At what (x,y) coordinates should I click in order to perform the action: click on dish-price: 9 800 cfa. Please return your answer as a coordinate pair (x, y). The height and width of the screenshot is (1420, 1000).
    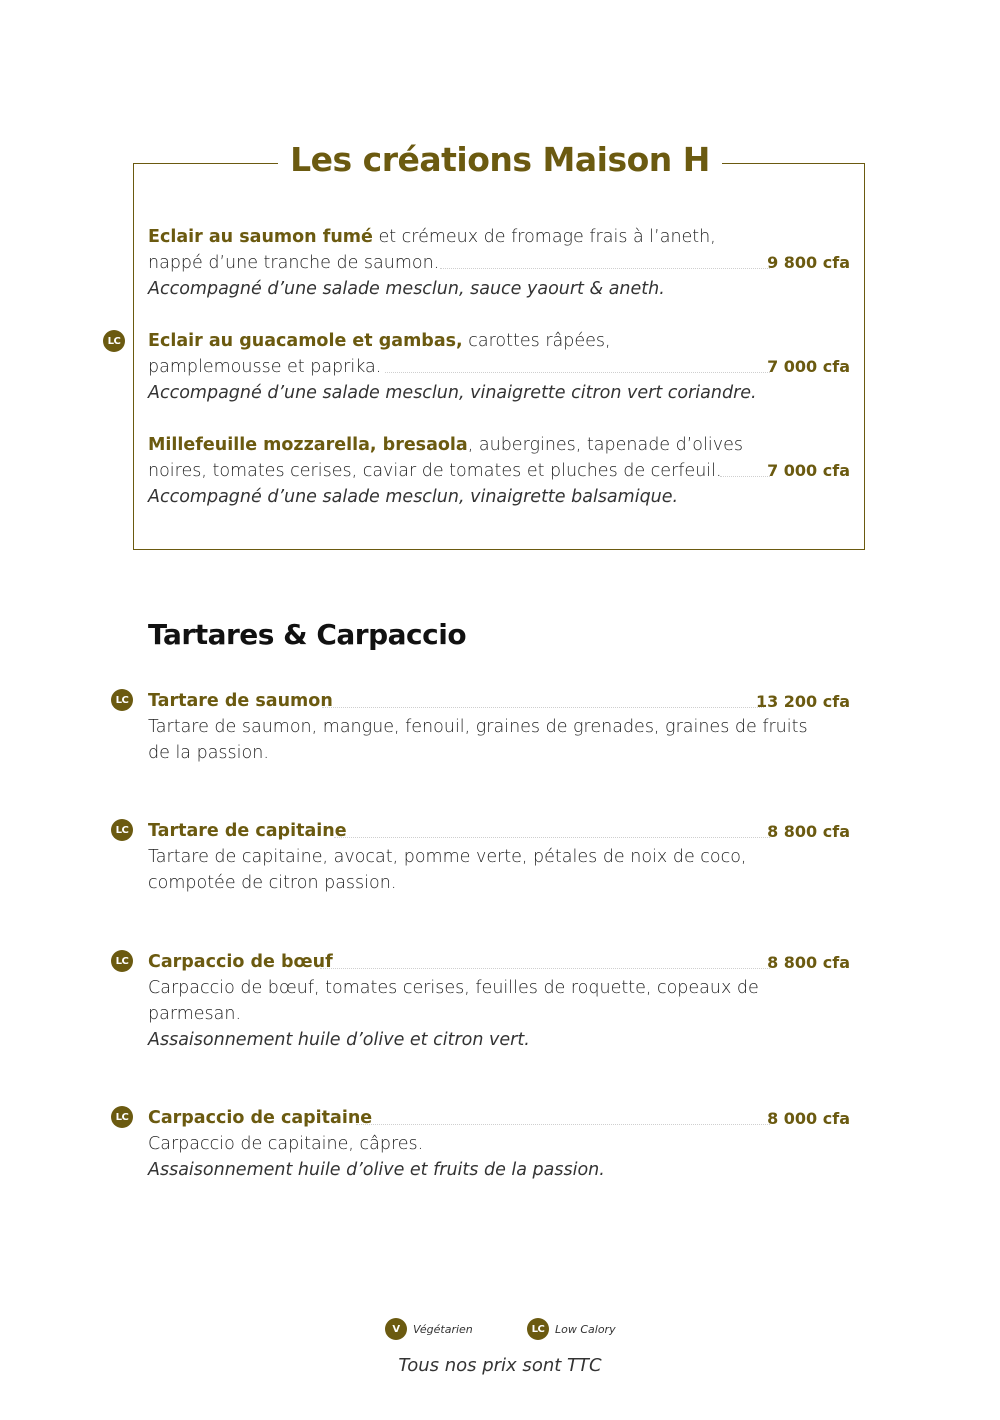
    Looking at the image, I should click on (808, 262).